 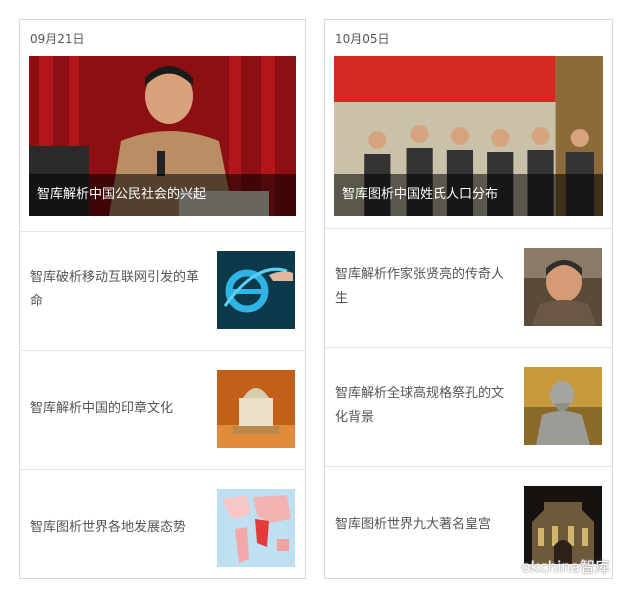 What do you see at coordinates (563, 525) in the screenshot?
I see `palace-night-icon` at bounding box center [563, 525].